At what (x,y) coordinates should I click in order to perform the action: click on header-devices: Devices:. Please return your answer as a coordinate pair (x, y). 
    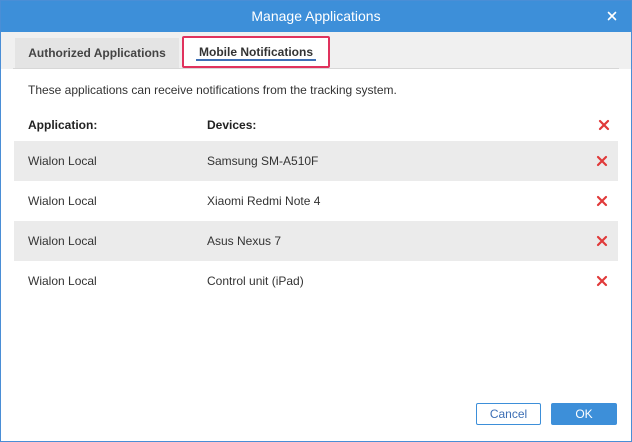
    Looking at the image, I should click on (232, 125).